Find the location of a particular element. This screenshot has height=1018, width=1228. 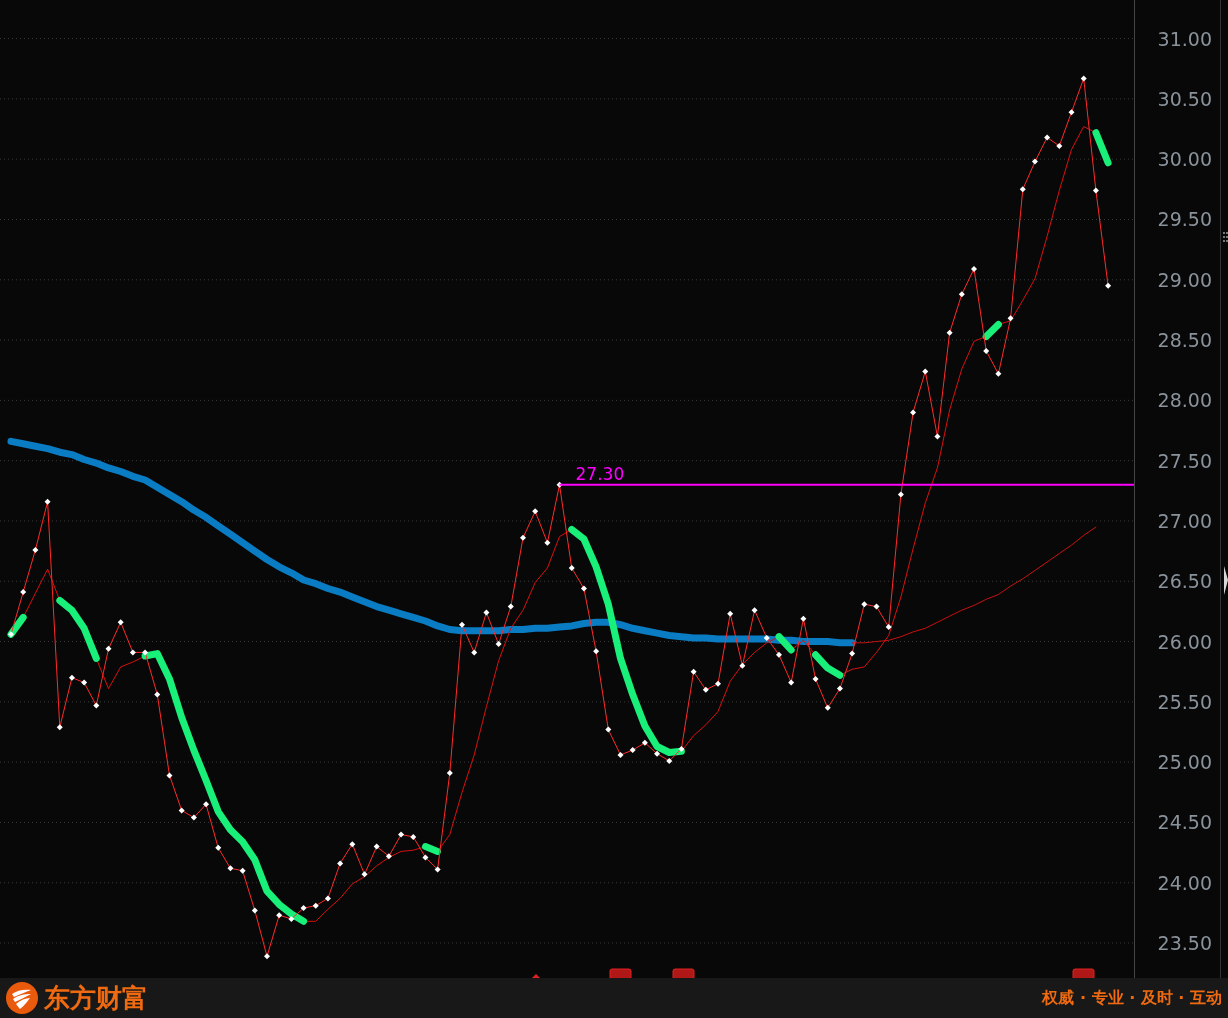

axis-label: 27.00 is located at coordinates (1184, 520).